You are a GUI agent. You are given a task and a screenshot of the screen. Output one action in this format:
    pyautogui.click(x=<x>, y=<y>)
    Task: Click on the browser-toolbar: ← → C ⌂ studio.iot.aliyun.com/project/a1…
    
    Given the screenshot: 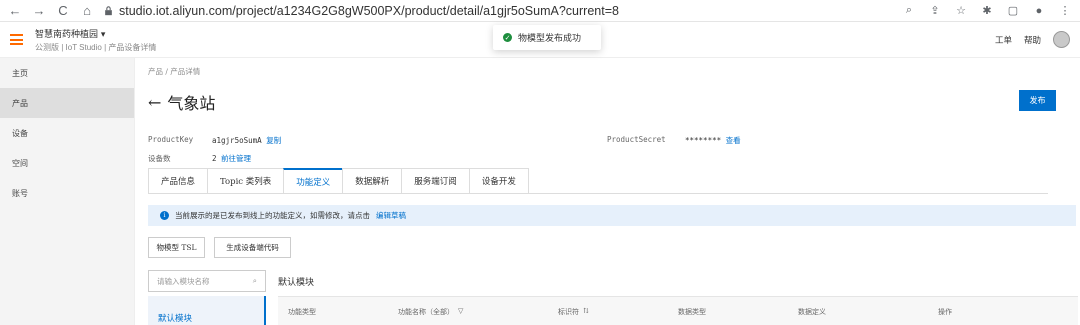 What is the action you would take?
    pyautogui.click(x=540, y=11)
    